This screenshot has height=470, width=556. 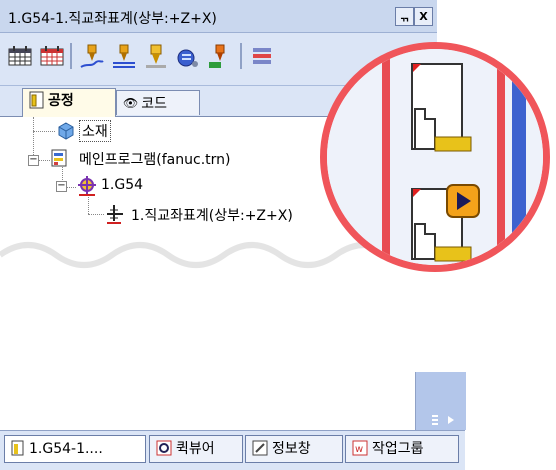 I want to click on process-icon, so click(x=36, y=100).